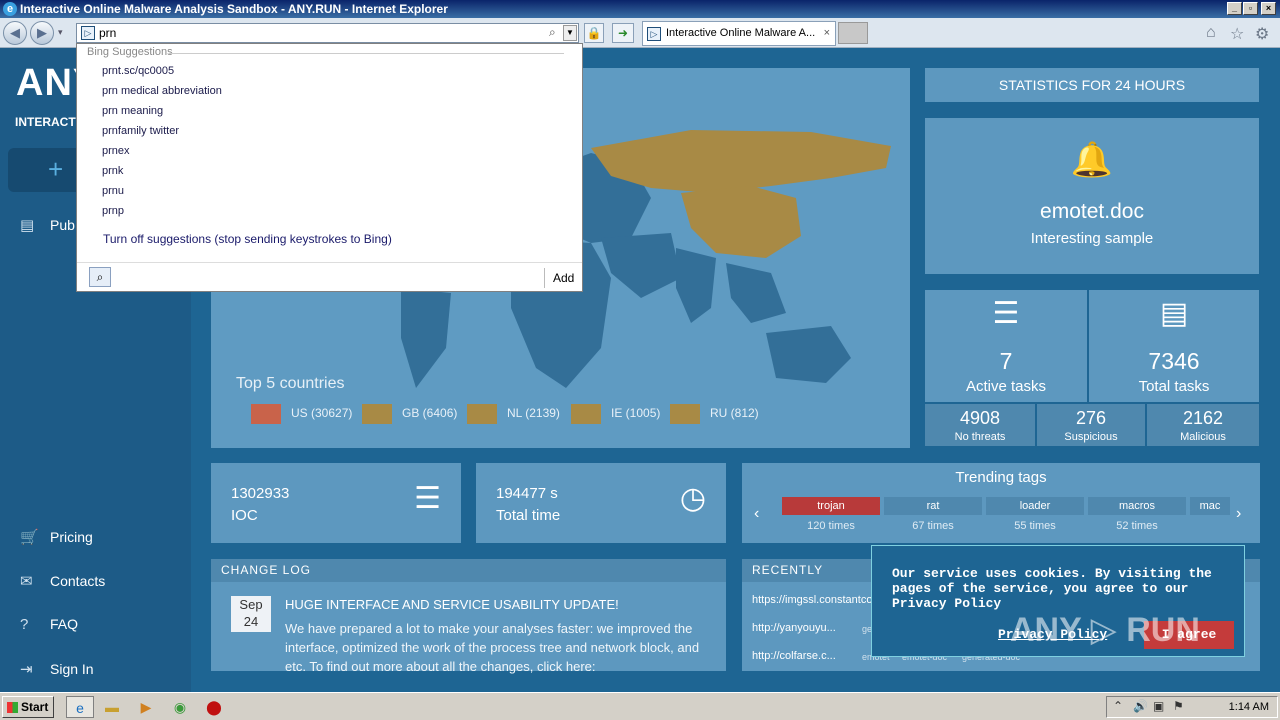  I want to click on interesting-sample-card: 🔔 emotet.doc Interesting sample, so click(1092, 196).